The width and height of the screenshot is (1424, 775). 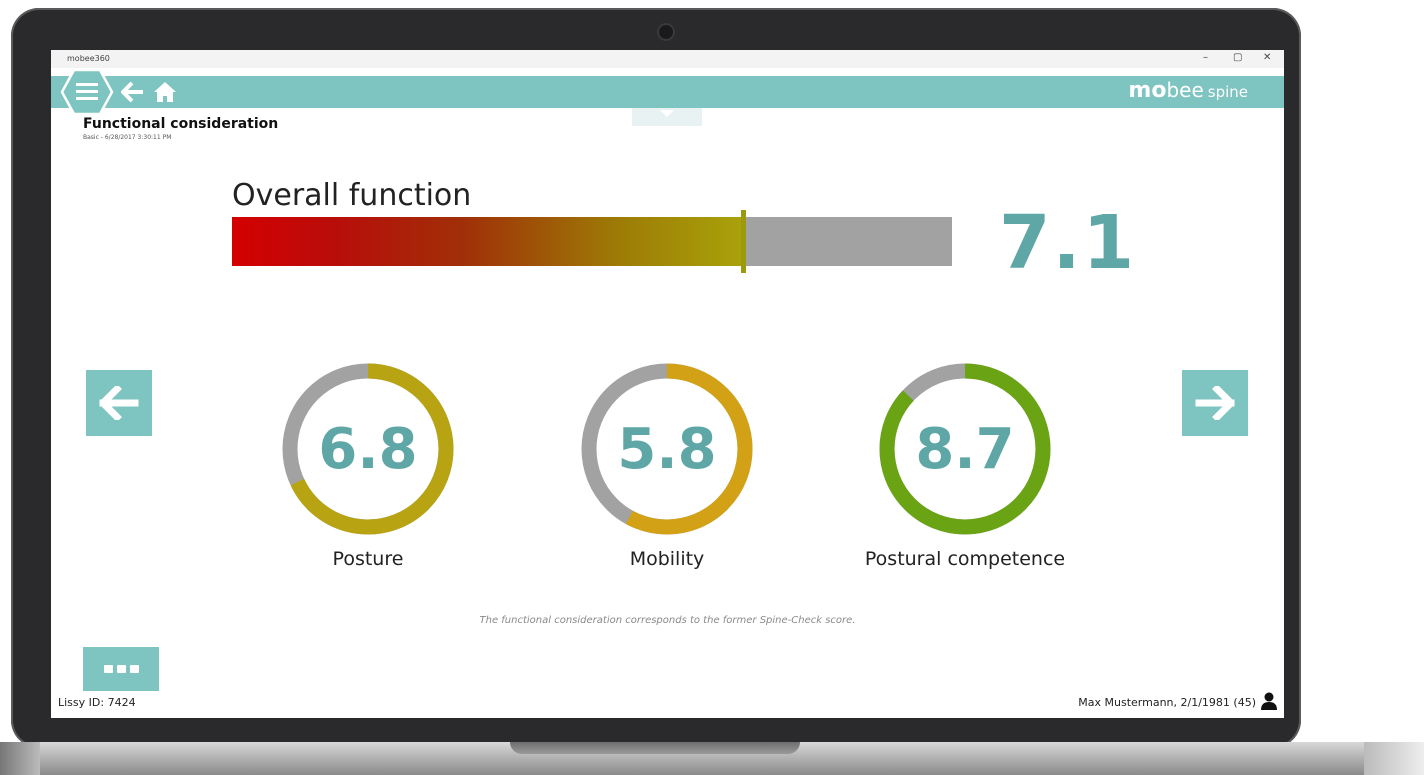 I want to click on page-subtitle: Basic - 6/28/2017 3:30:11 PM, so click(x=127, y=137).